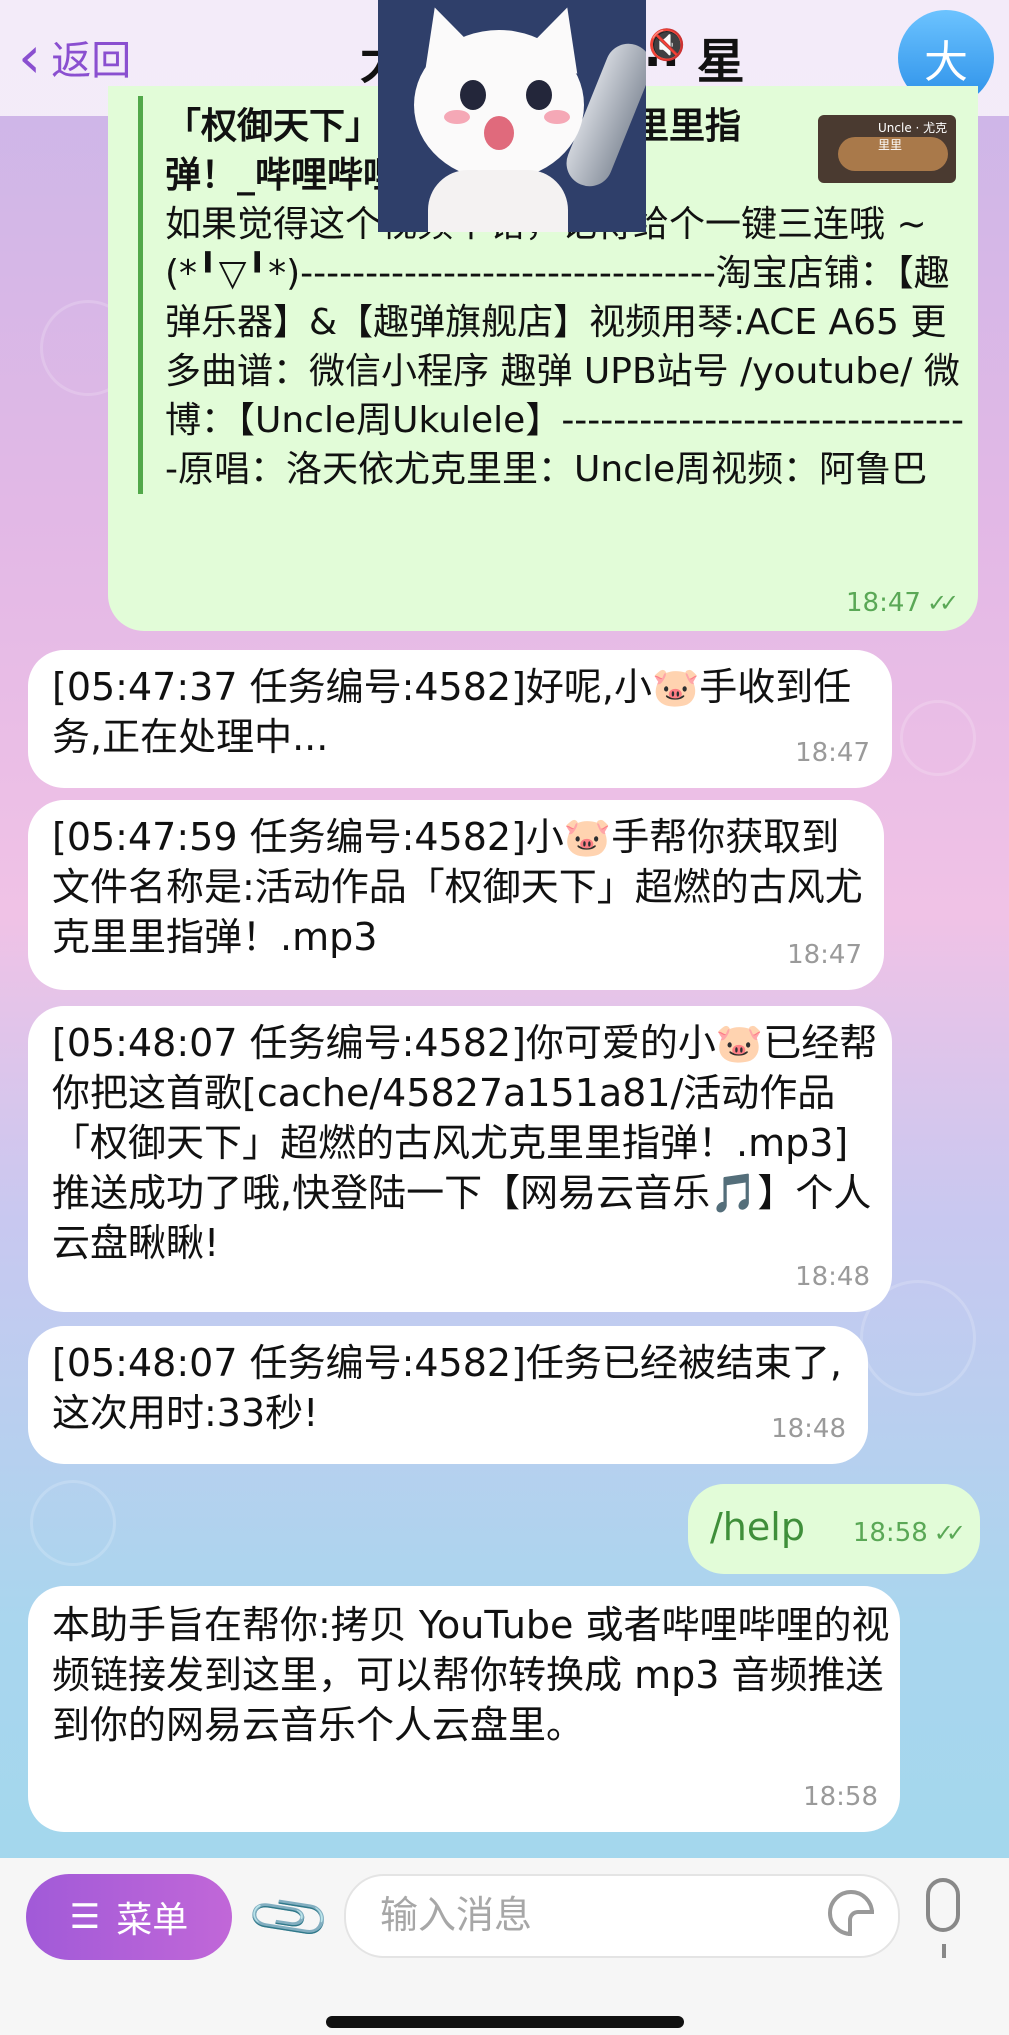 The height and width of the screenshot is (2035, 1009). What do you see at coordinates (590, 1915) in the screenshot?
I see `message-input` at bounding box center [590, 1915].